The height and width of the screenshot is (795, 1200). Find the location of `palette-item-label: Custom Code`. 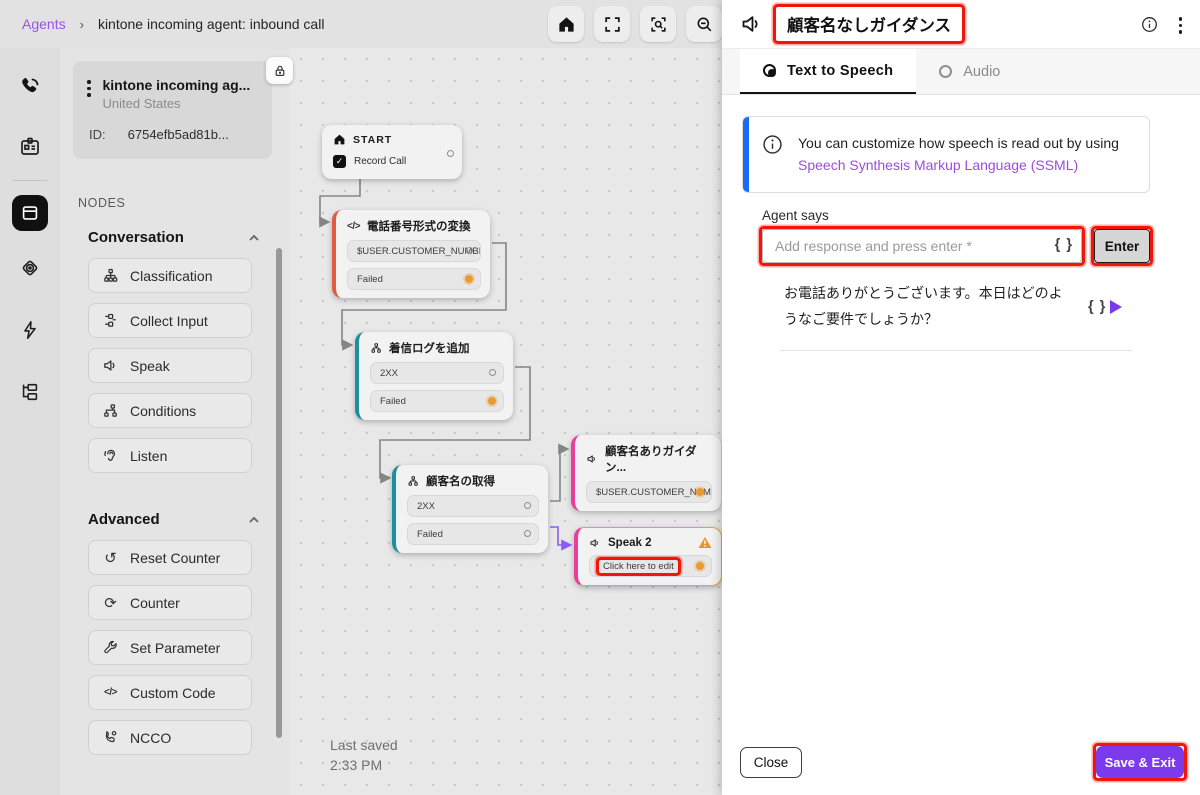

palette-item-label: Custom Code is located at coordinates (173, 692).